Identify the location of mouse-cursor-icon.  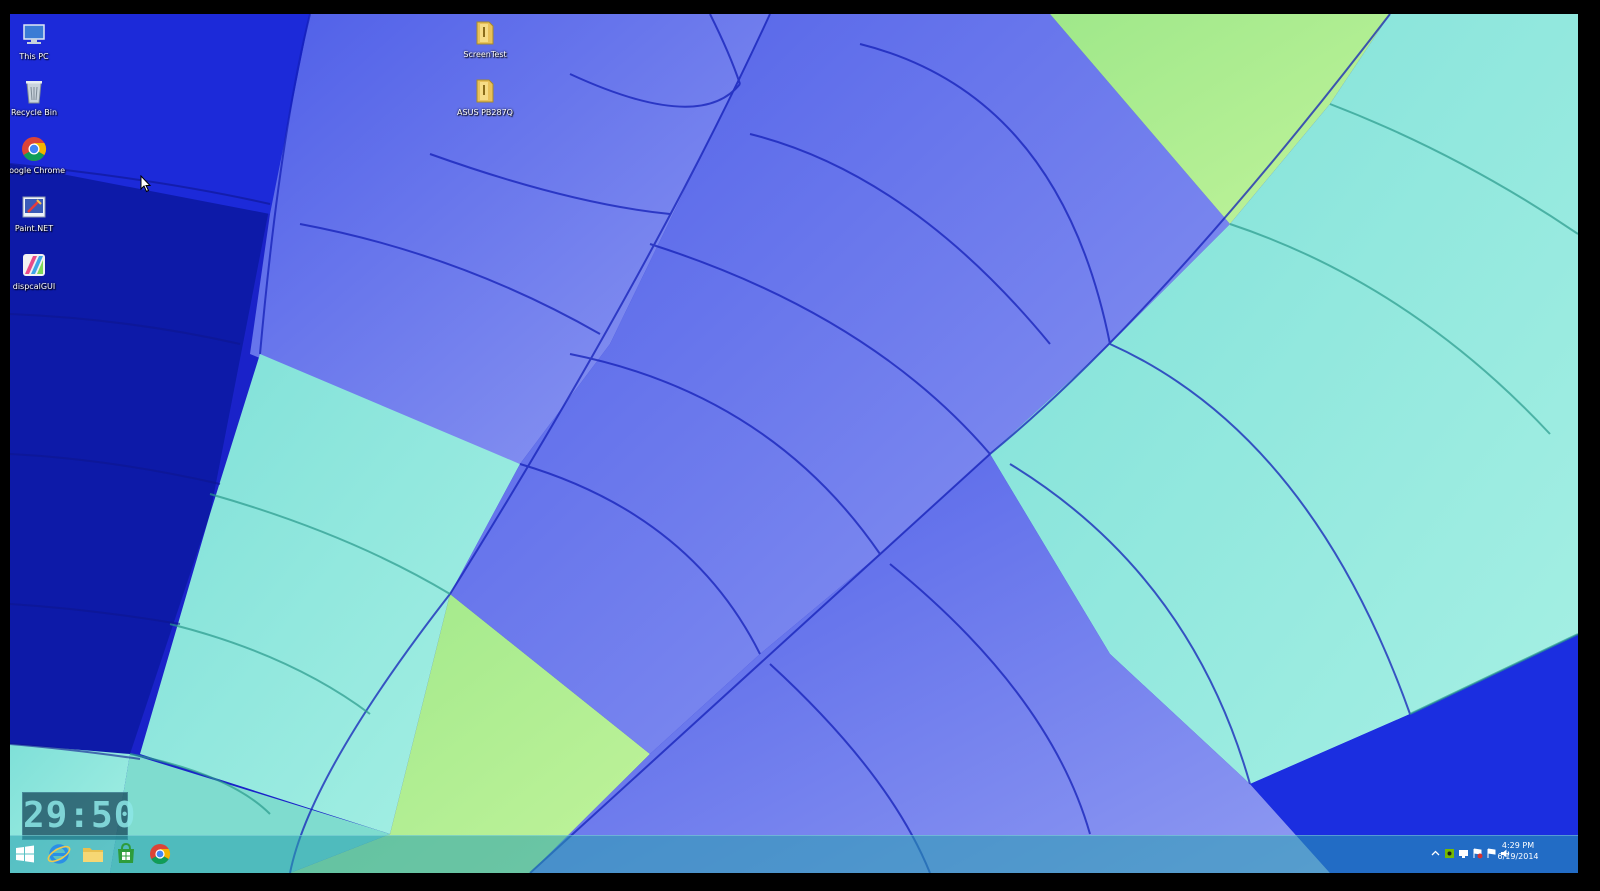
(146, 184).